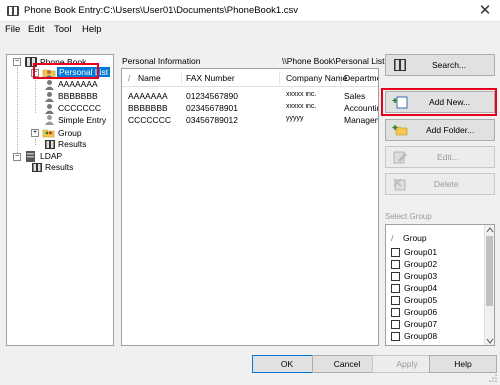 This screenshot has height=385, width=500. I want to click on cell-fax: 03456789012, so click(212, 120).